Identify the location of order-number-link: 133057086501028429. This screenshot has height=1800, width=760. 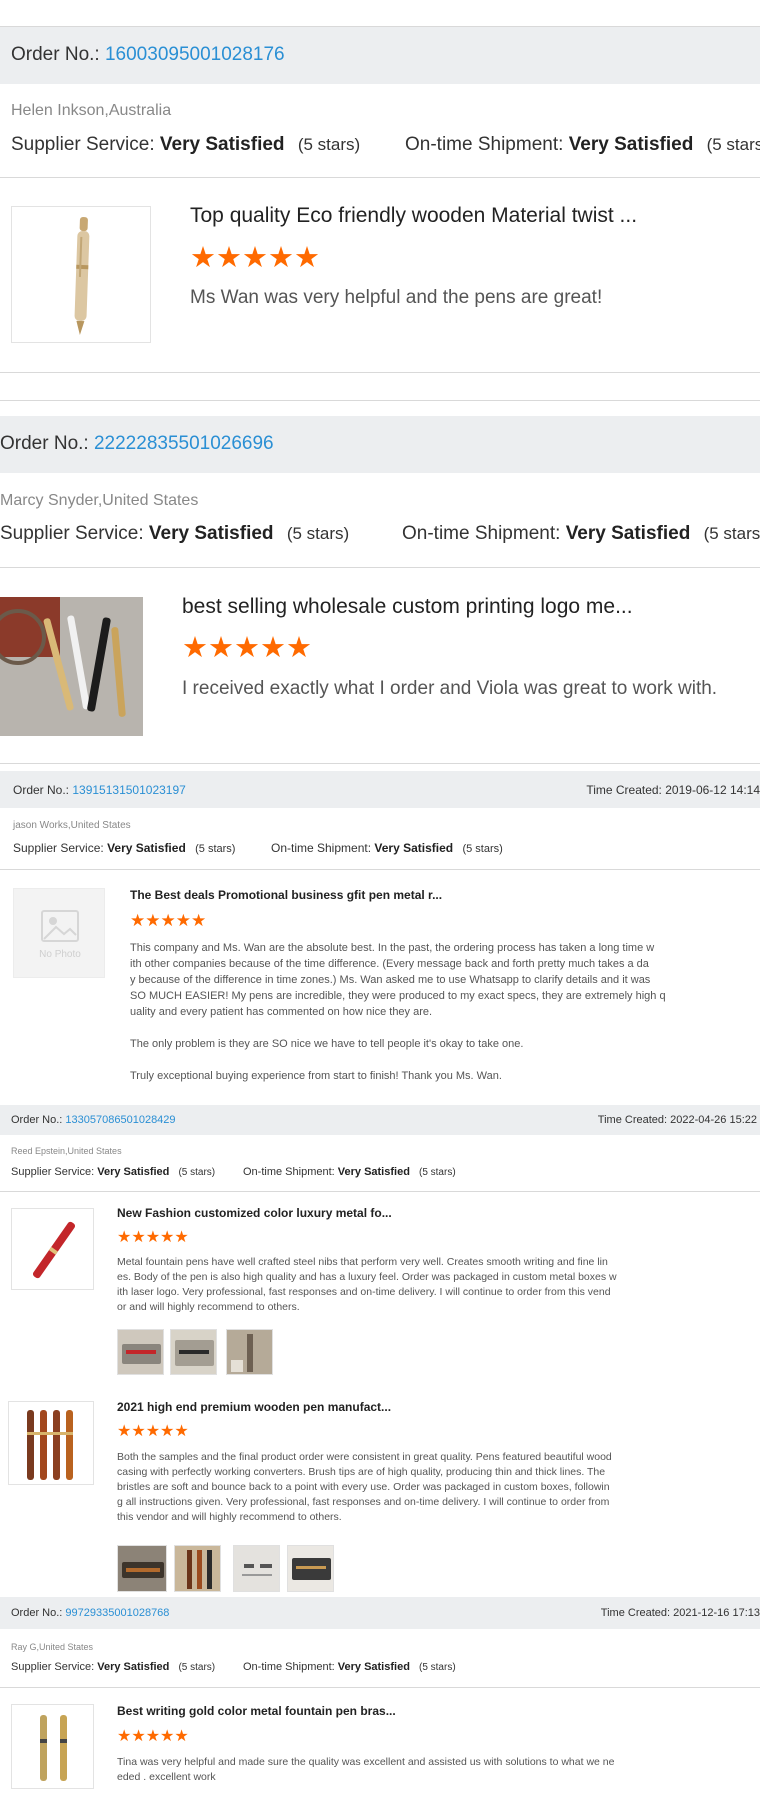
(120, 1120).